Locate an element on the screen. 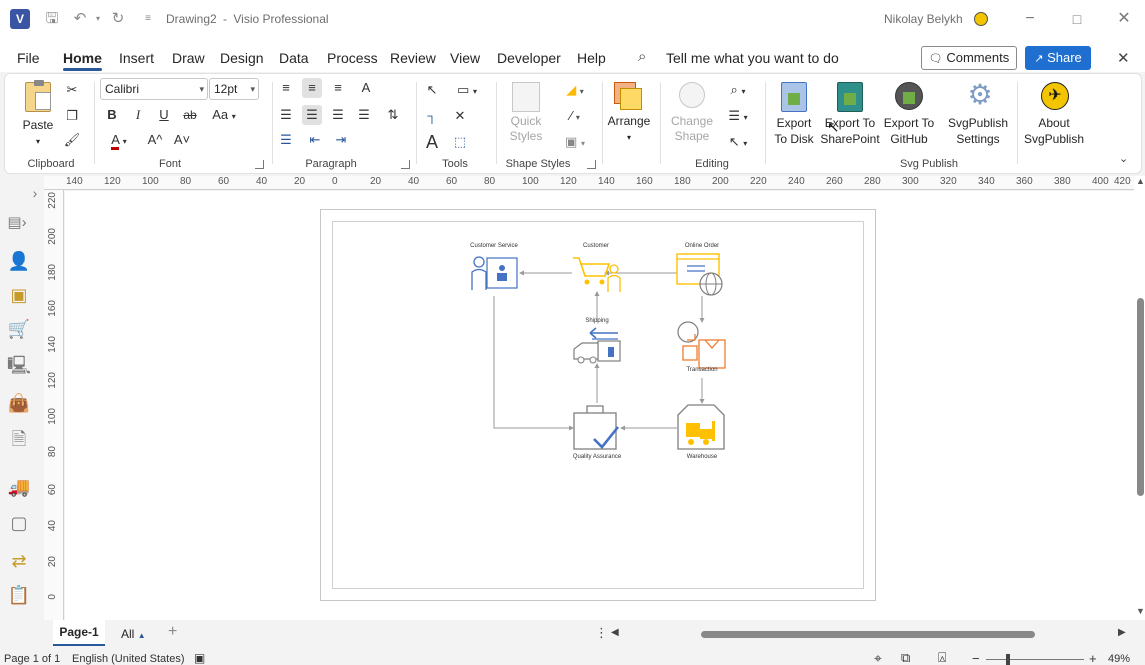  comments-button: 🗨 Comments is located at coordinates (969, 58).